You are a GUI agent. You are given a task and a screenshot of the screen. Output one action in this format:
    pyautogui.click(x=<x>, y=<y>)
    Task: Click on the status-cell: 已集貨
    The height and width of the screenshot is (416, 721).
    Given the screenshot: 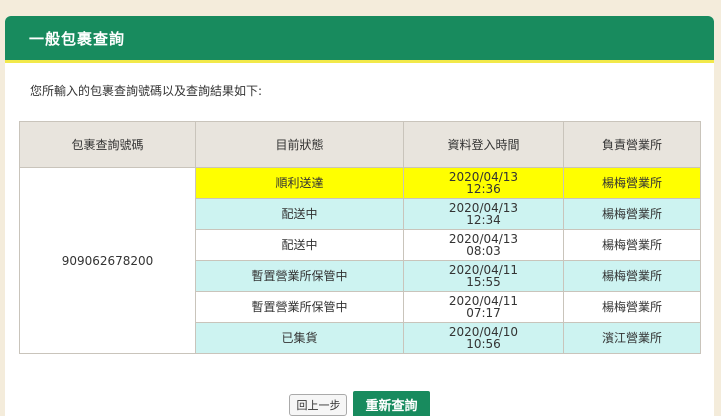 What is the action you would take?
    pyautogui.click(x=299, y=338)
    